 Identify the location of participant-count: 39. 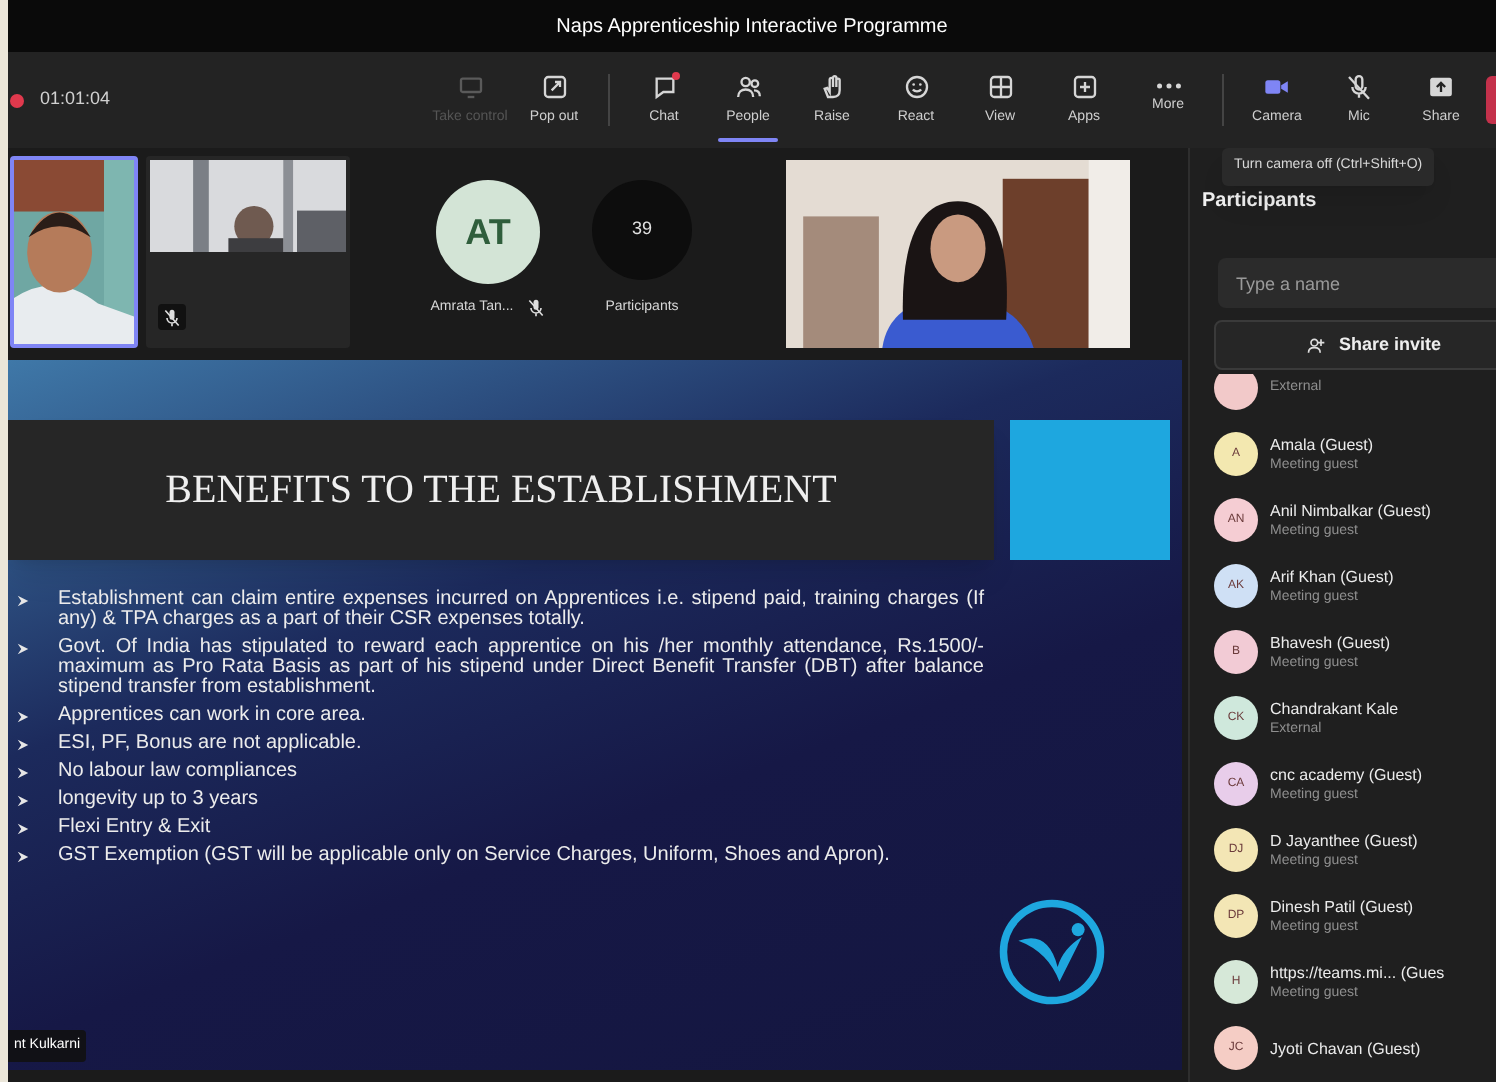
(642, 230).